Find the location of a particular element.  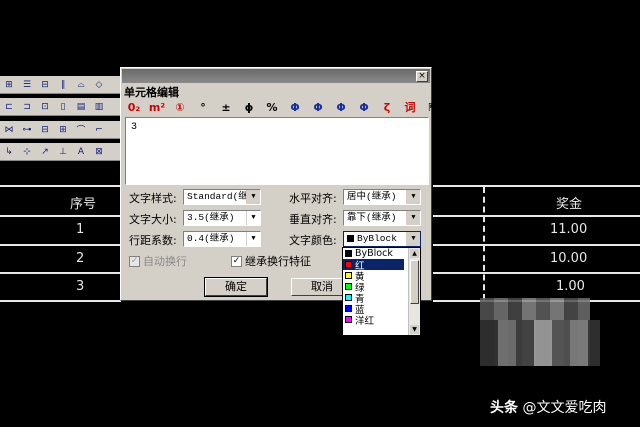

table-tool-icon: ⊡ is located at coordinates (45, 107).